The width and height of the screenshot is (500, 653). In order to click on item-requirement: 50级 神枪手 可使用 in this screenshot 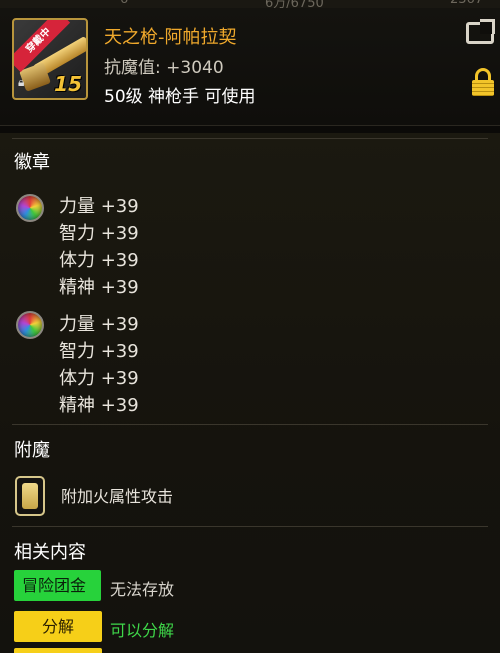, I will do `click(180, 97)`.